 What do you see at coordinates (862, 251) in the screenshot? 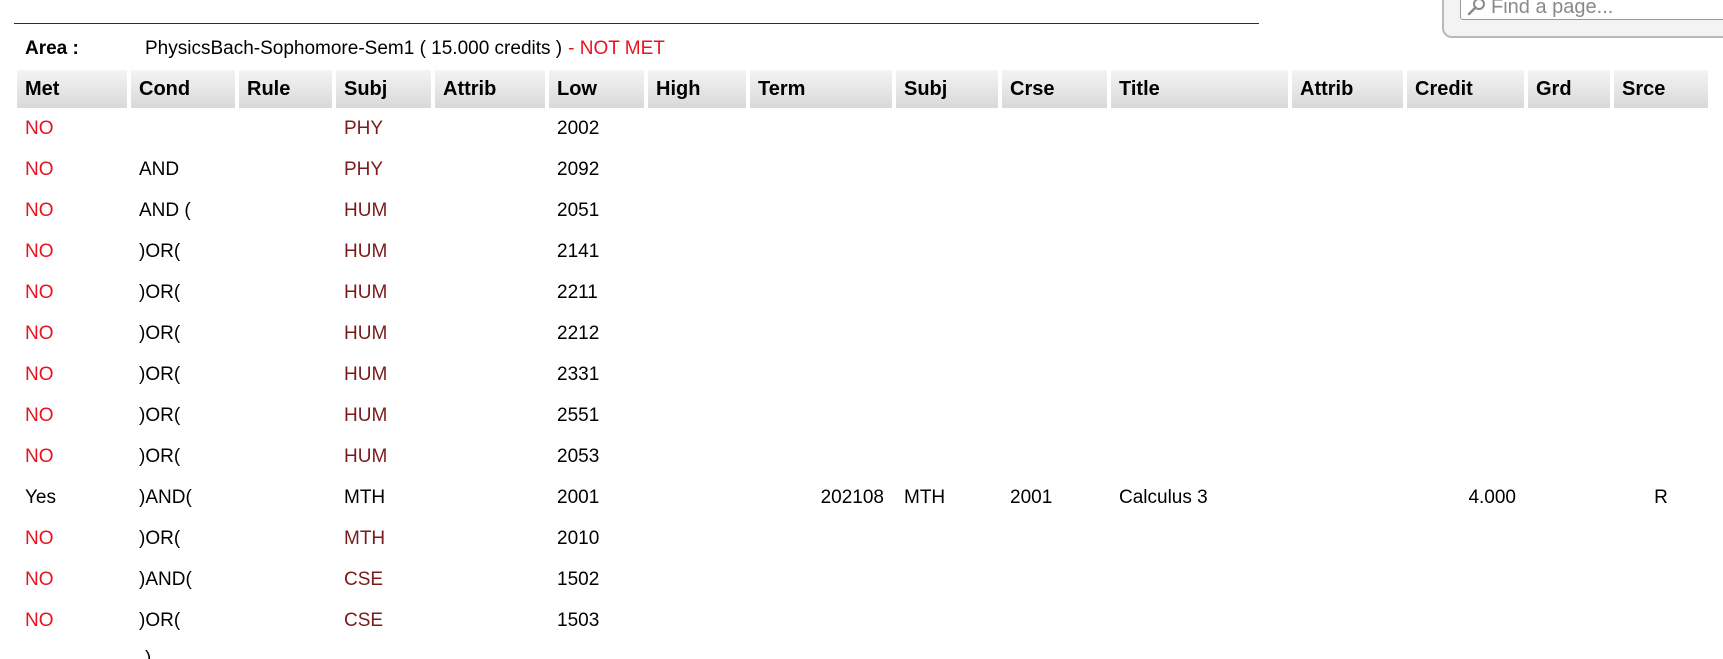
I see `table-row: NO)OR(HUM 2141` at bounding box center [862, 251].